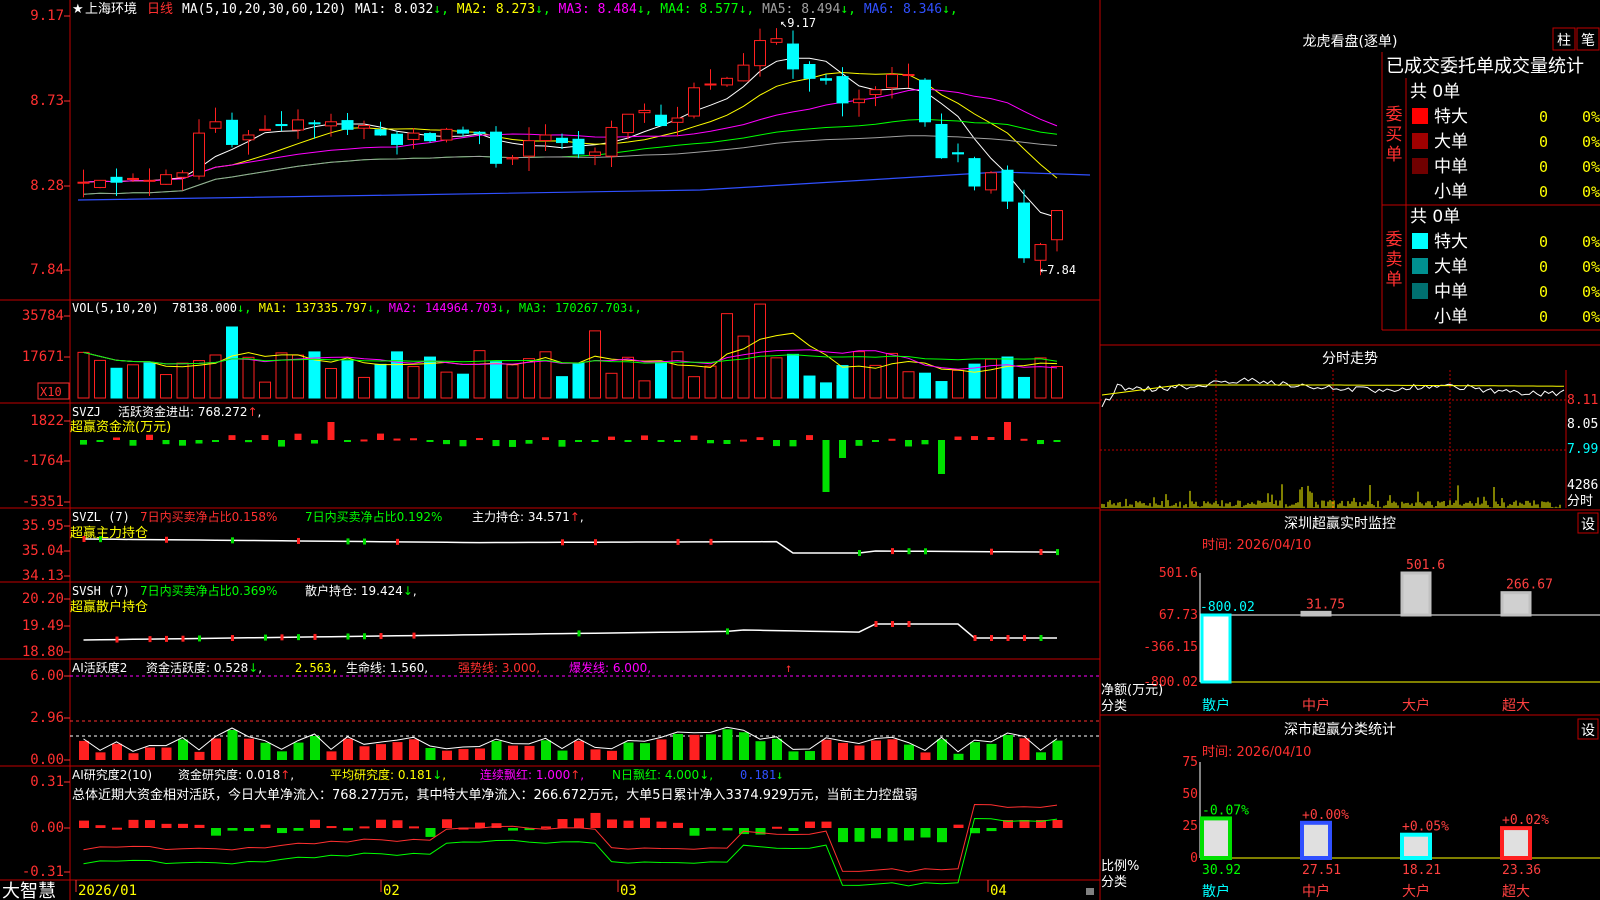 This screenshot has width=1600, height=900. I want to click on header-arrow-5: ↓,, so click(950, 9).